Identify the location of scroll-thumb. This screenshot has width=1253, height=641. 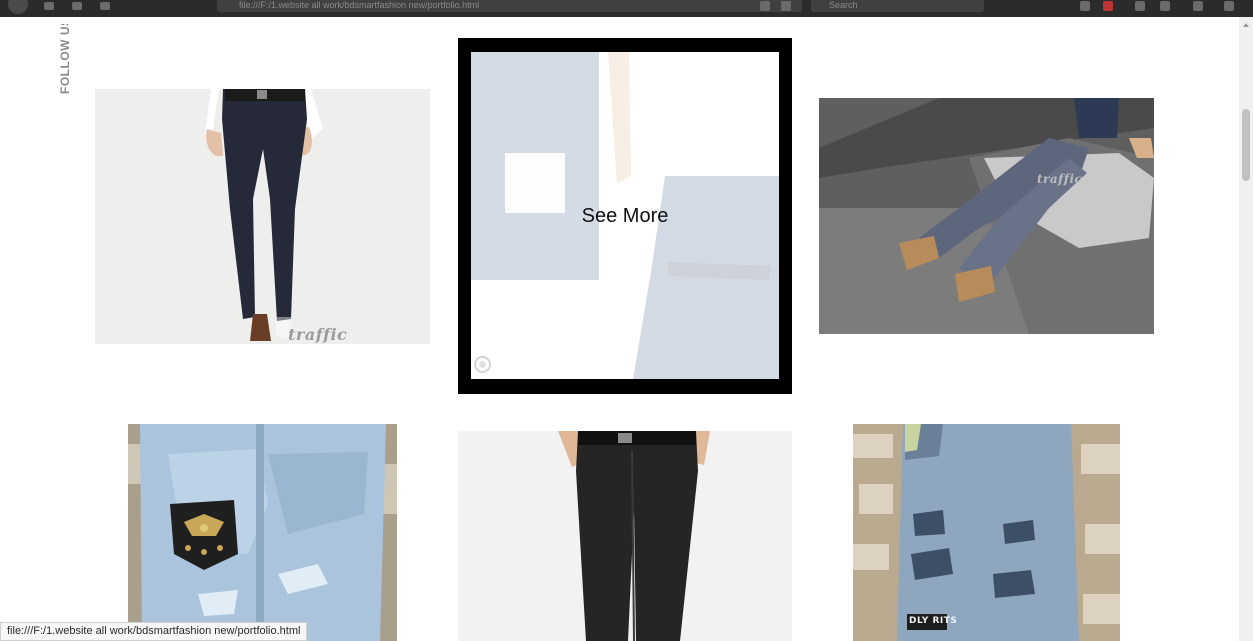
(1246, 145).